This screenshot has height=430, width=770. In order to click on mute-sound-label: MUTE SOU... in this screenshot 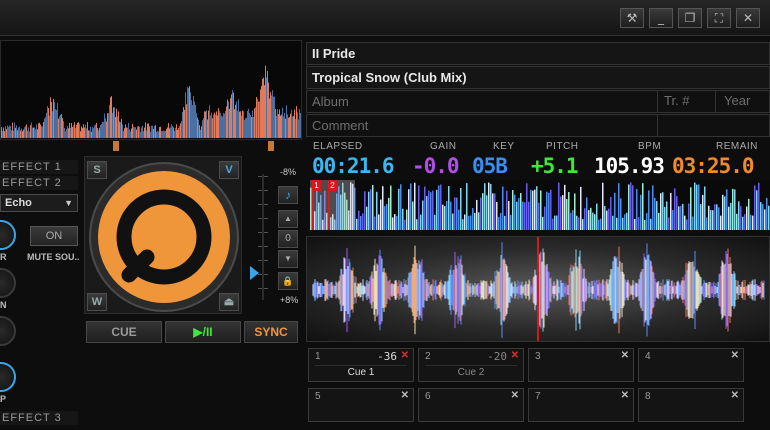, I will do `click(53, 257)`.